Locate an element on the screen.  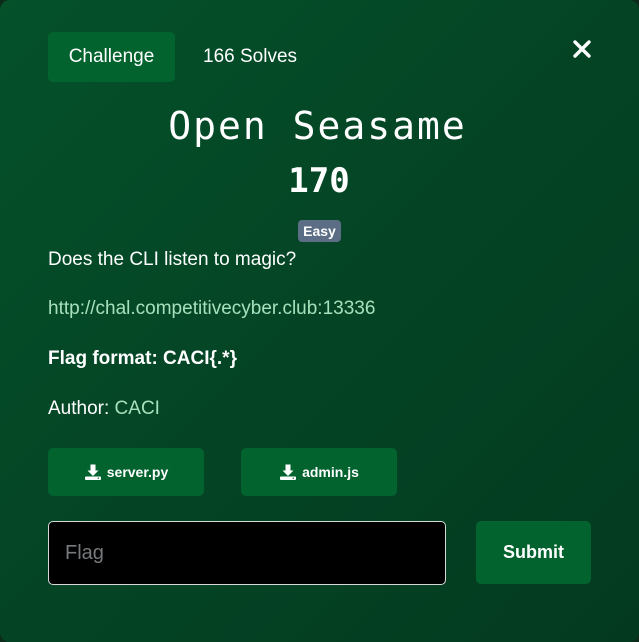
download-admin-js-button: admin.js is located at coordinates (319, 472).